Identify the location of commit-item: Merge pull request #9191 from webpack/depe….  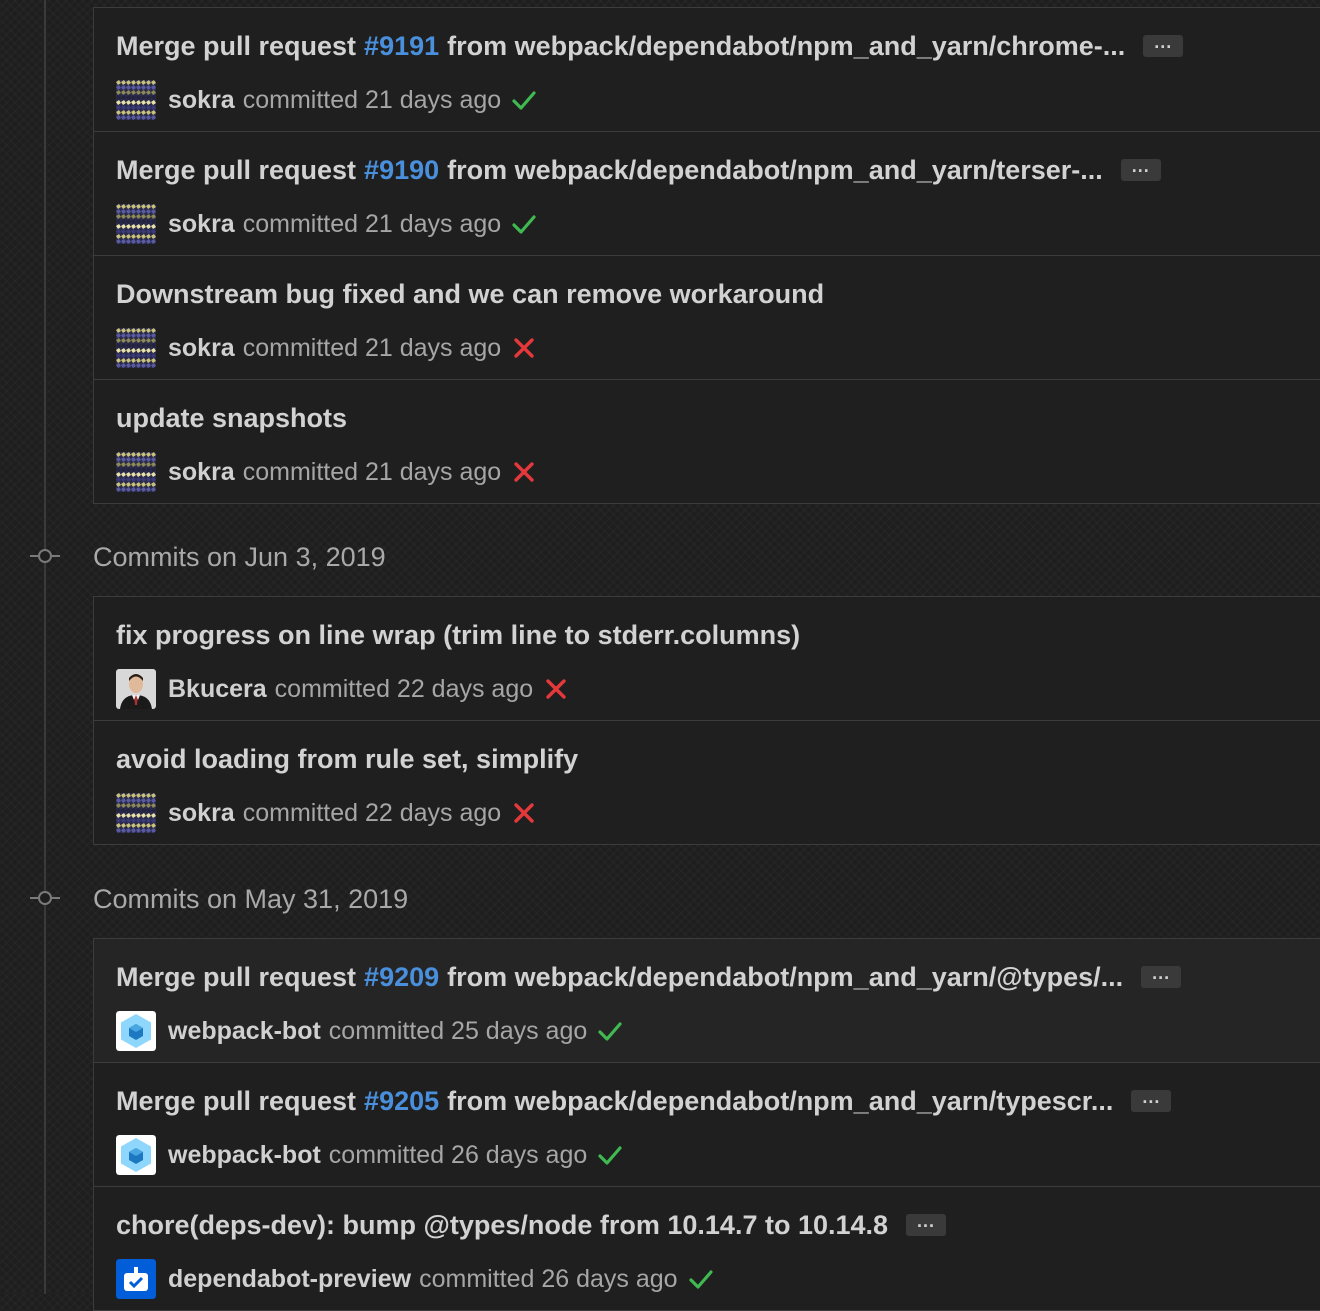
(707, 69).